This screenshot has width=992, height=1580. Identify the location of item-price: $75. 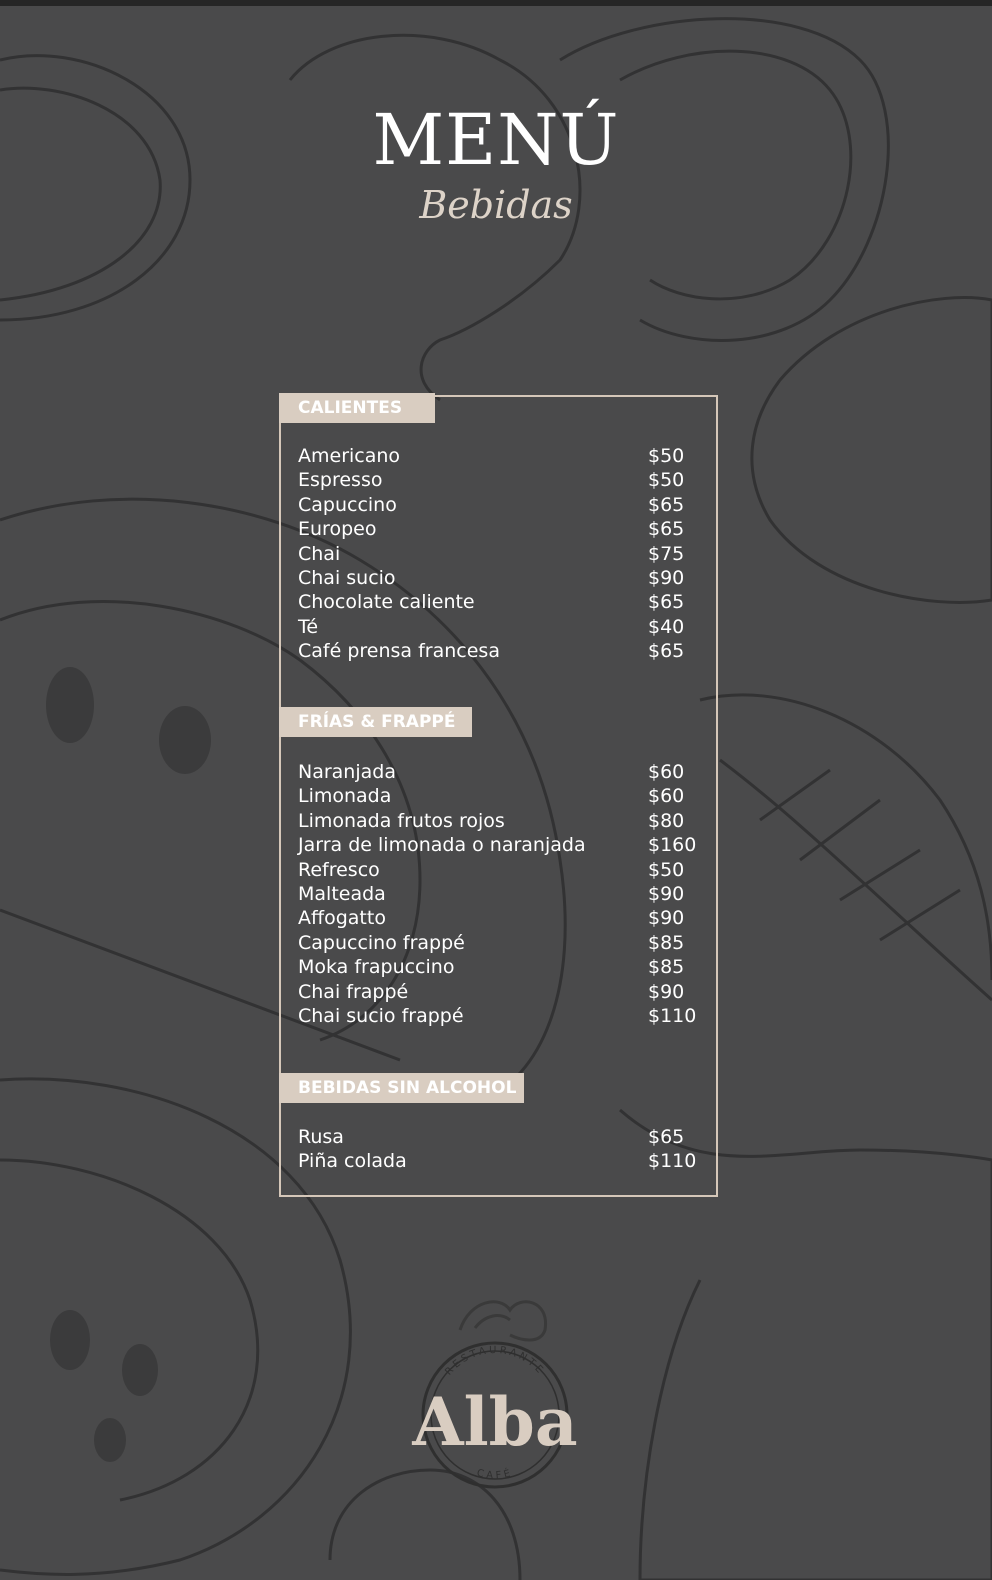
(666, 553).